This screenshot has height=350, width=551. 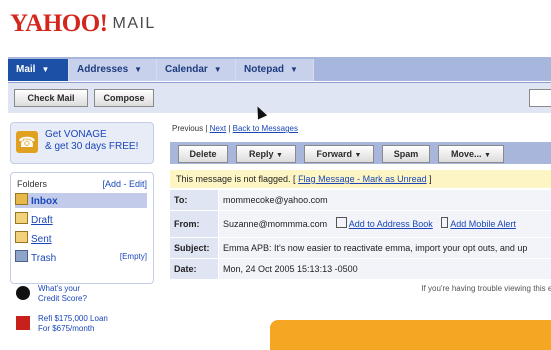 I want to click on folder-draft-label: Draft, so click(x=42, y=220).